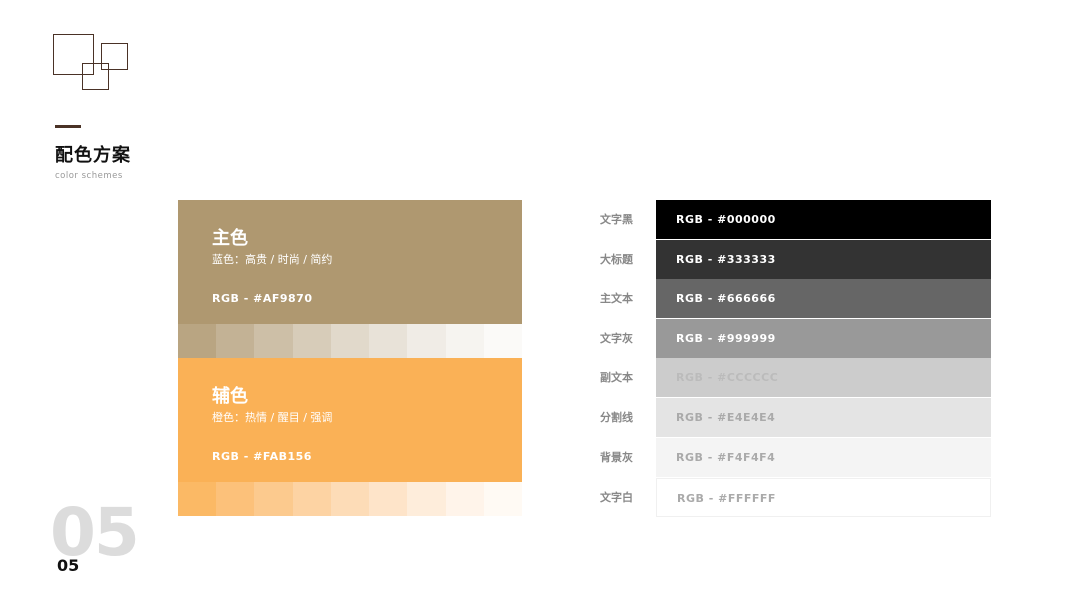 This screenshot has width=1068, height=600. I want to click on page-title: 配色方案, so click(93, 155).